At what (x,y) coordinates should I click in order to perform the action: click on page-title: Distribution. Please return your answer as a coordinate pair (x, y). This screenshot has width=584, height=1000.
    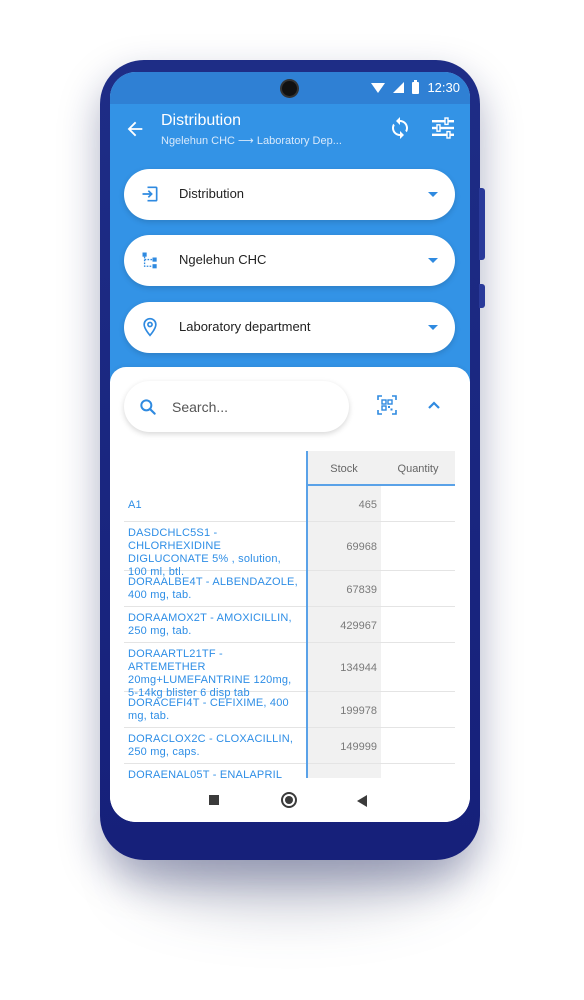
    Looking at the image, I should click on (201, 120).